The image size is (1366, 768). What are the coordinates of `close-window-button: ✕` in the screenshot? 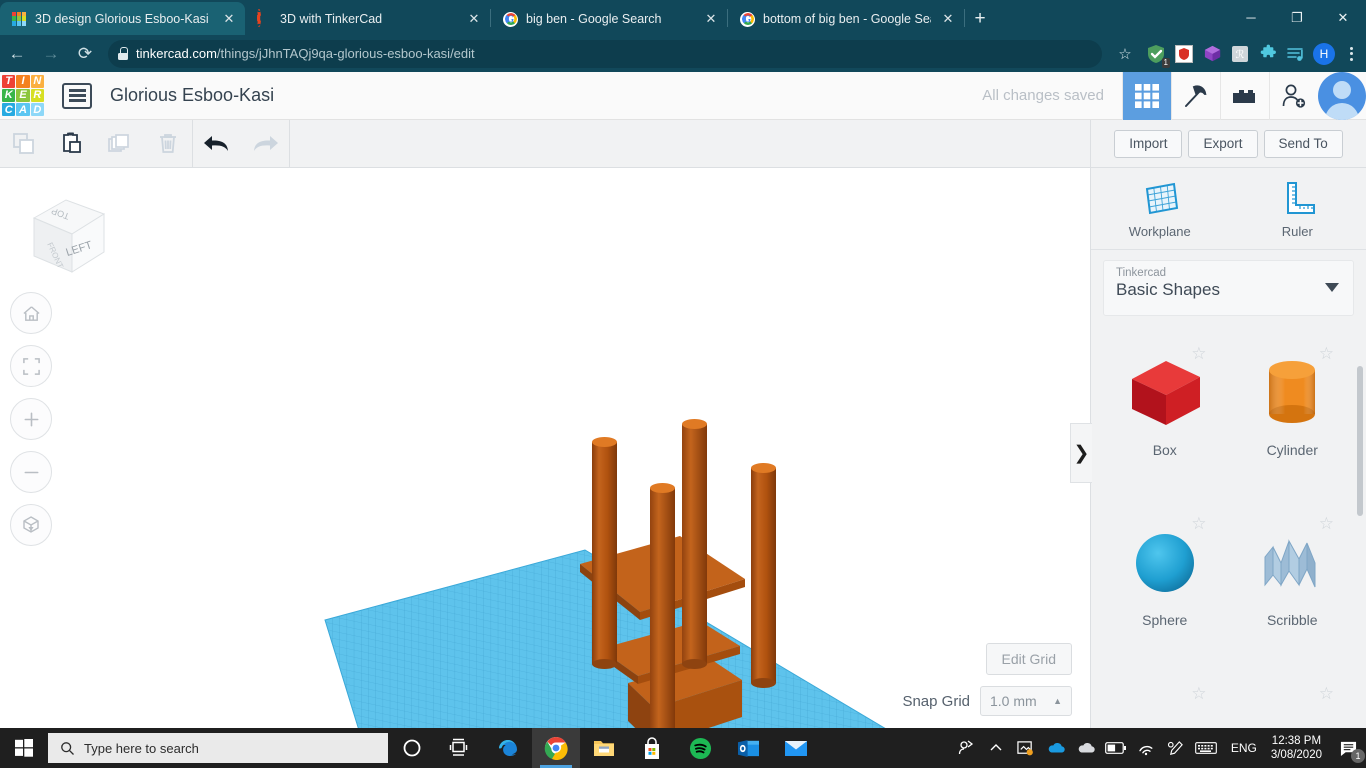 It's located at (1343, 17).